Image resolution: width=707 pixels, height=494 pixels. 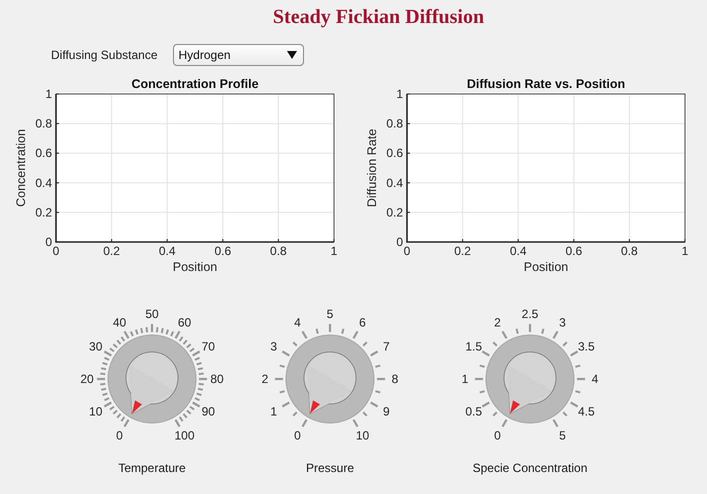 I want to click on axis-label: Diffusion Rate, so click(x=372, y=168).